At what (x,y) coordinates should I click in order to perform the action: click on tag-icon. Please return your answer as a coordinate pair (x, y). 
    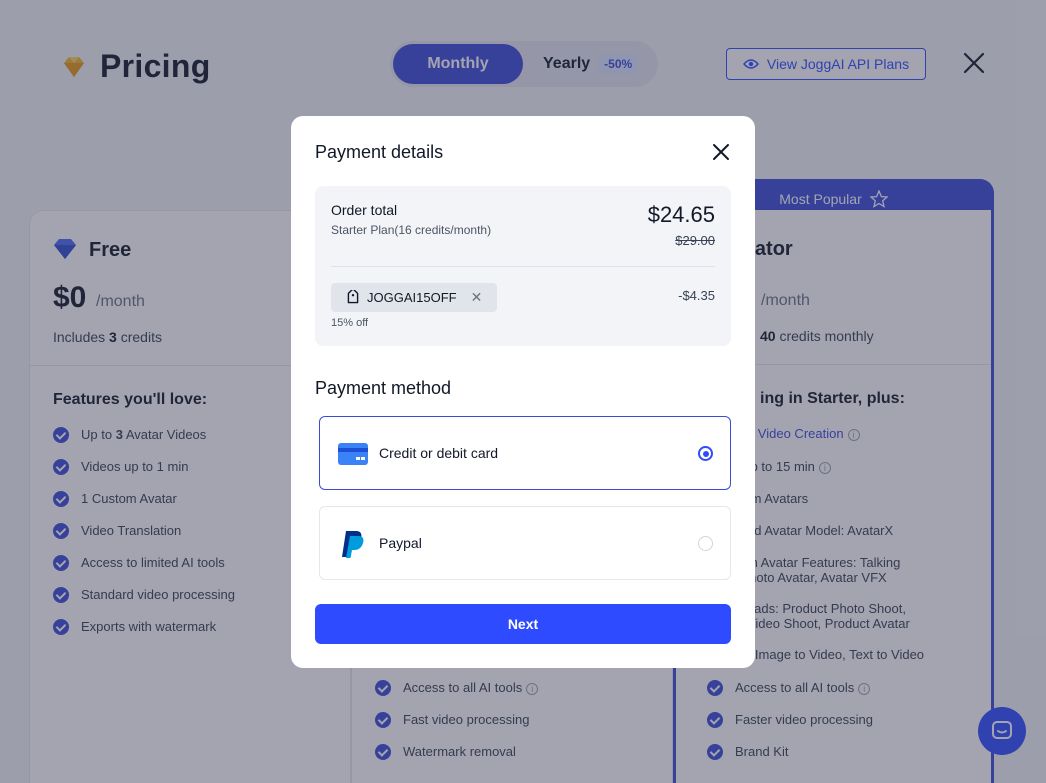
    Looking at the image, I should click on (353, 296).